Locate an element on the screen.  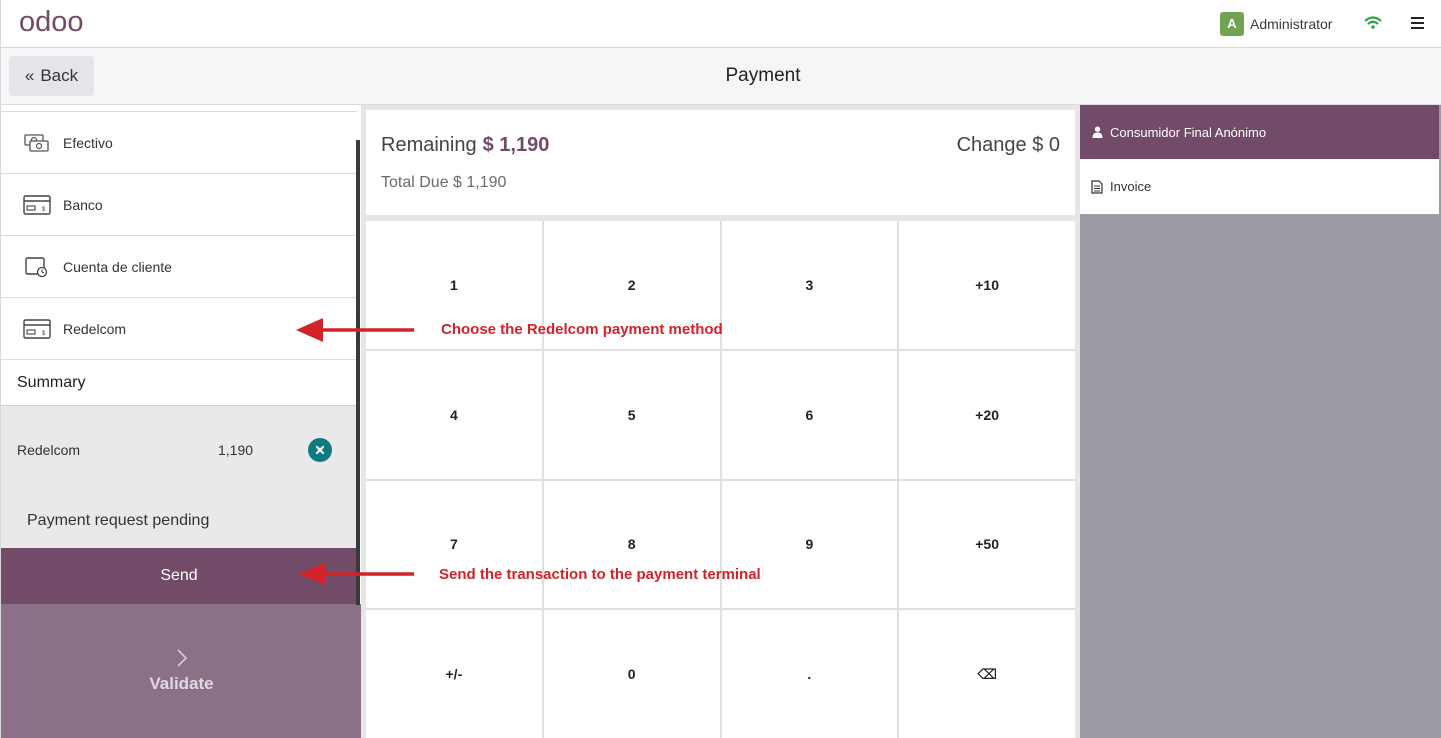
payment-status-text: Payment request pending is located at coordinates (118, 520).